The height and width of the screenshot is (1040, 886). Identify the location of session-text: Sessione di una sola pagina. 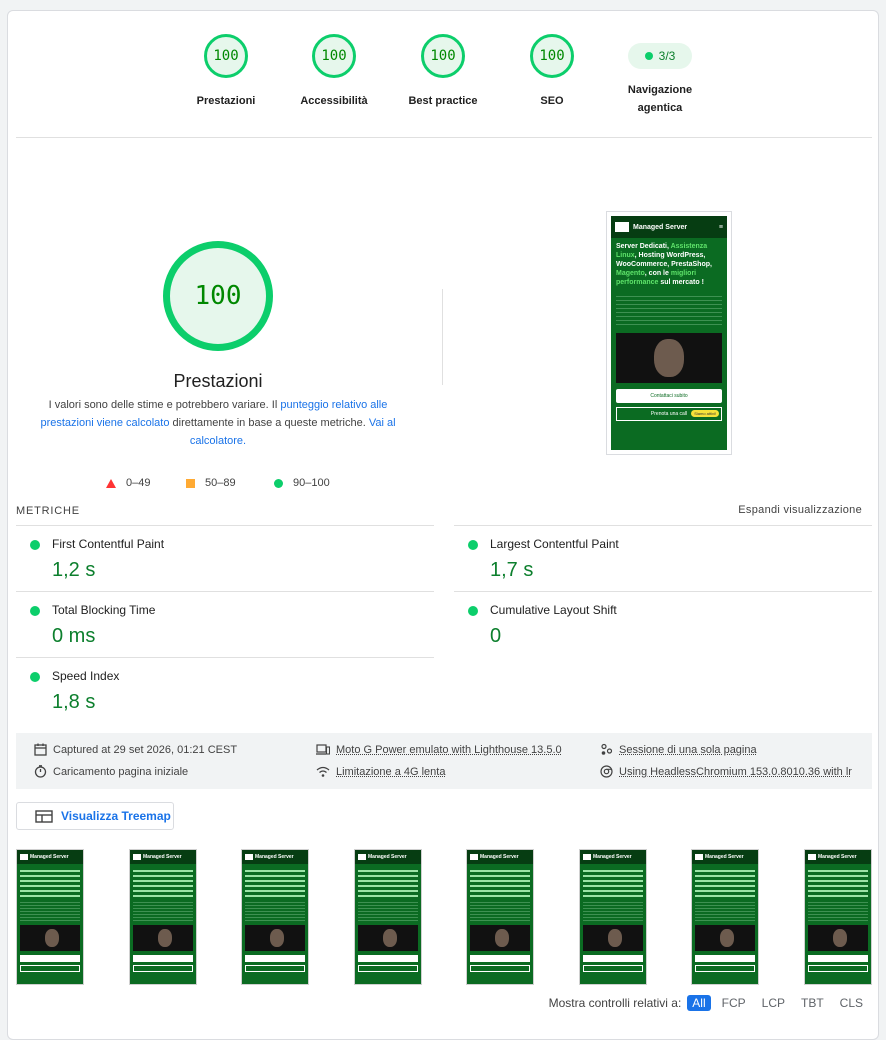
(688, 749).